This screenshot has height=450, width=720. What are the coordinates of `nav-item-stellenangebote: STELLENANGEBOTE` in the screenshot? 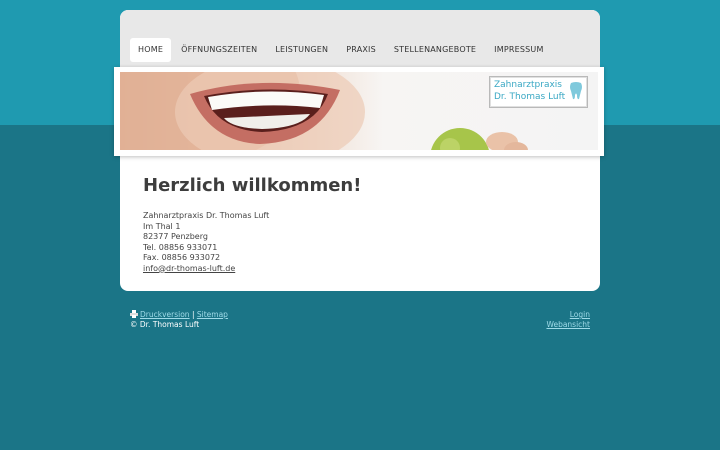 It's located at (435, 50).